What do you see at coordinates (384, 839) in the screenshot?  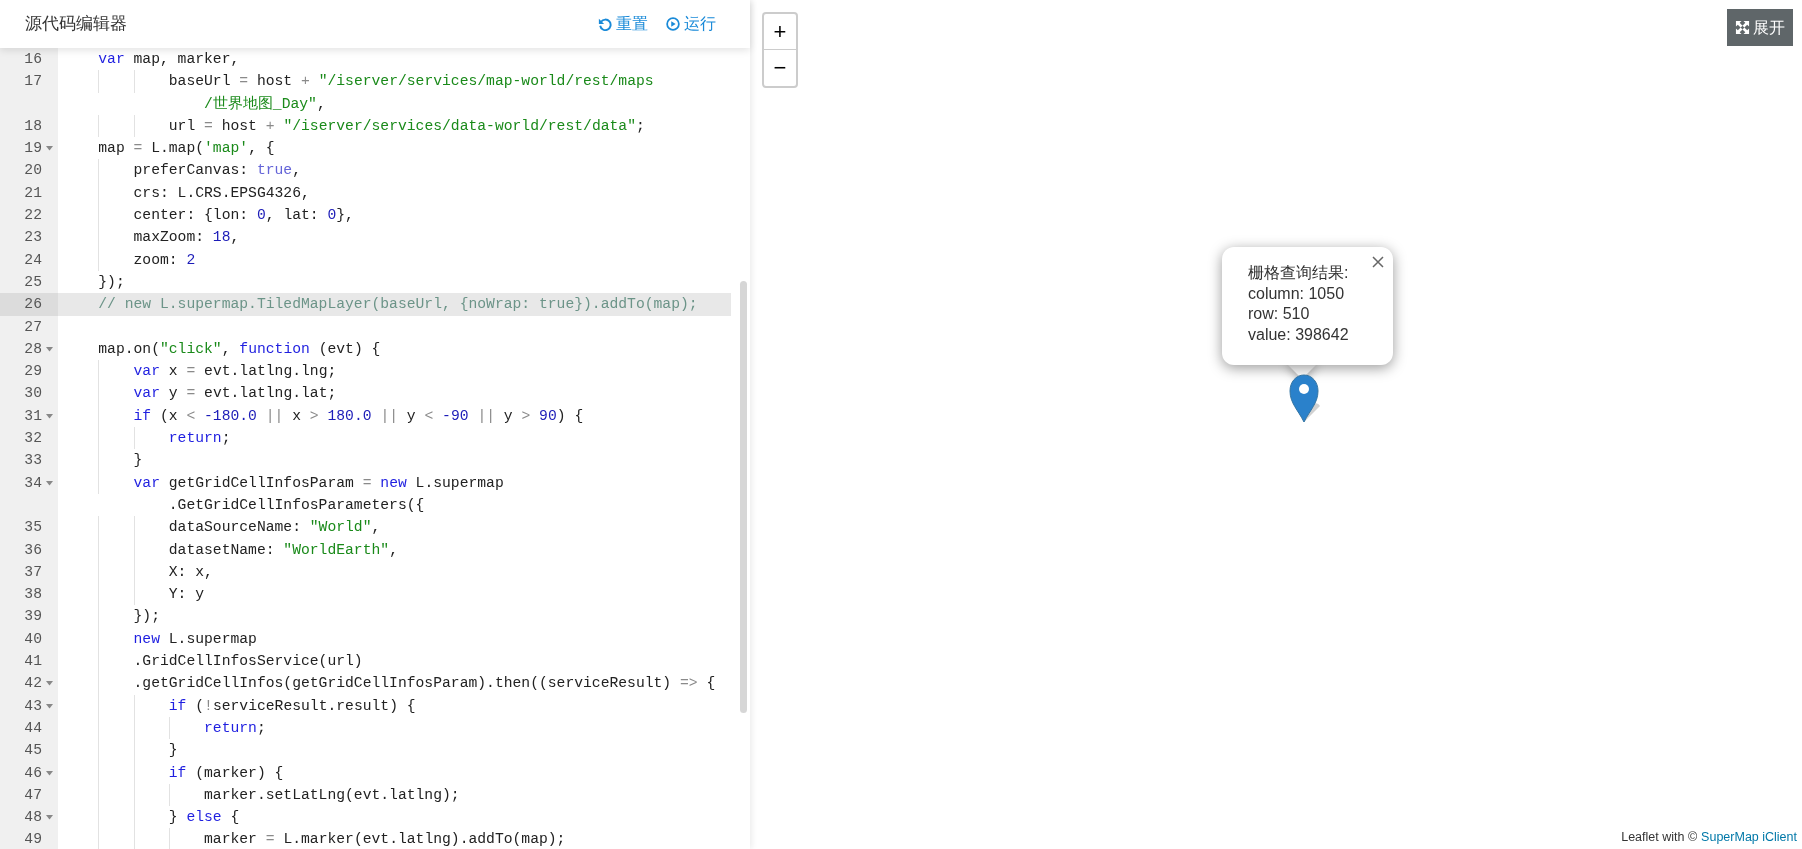 I see `code-line: marker = L.marker(evt.latlng).addTo(map);` at bounding box center [384, 839].